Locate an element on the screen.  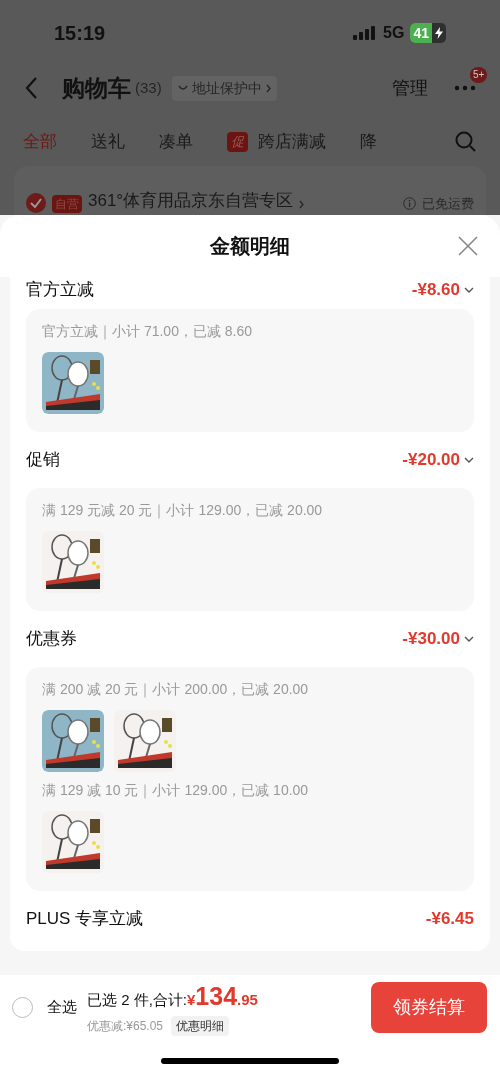
category-tab: 送礼 is located at coordinates (108, 142).